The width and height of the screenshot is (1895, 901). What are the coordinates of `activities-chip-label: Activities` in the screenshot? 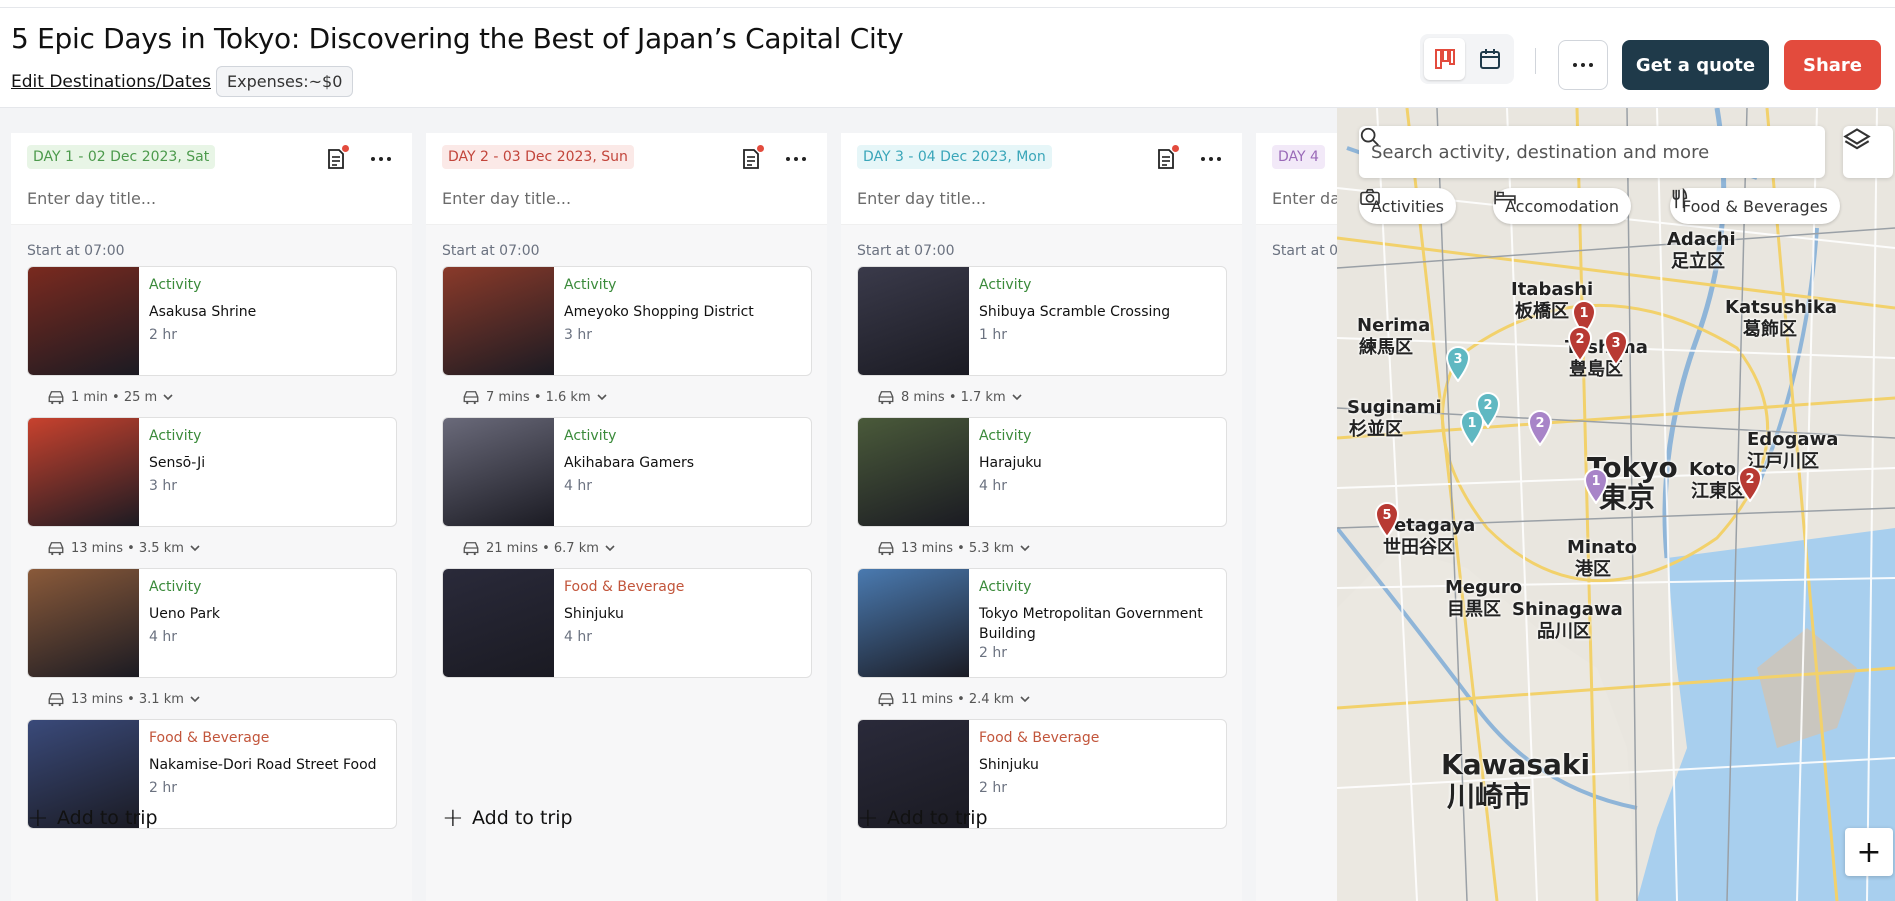 It's located at (1407, 206).